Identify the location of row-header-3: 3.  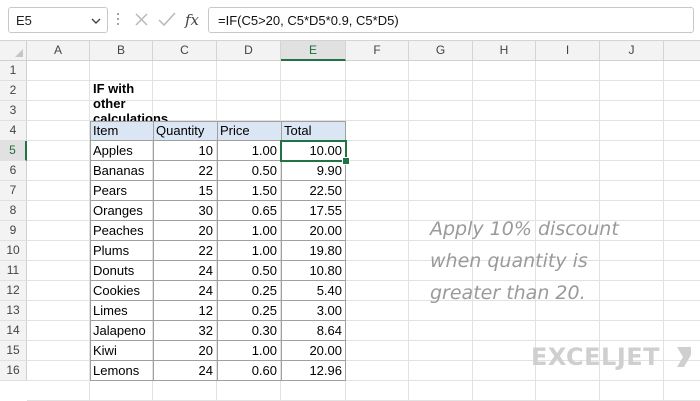
(13, 111).